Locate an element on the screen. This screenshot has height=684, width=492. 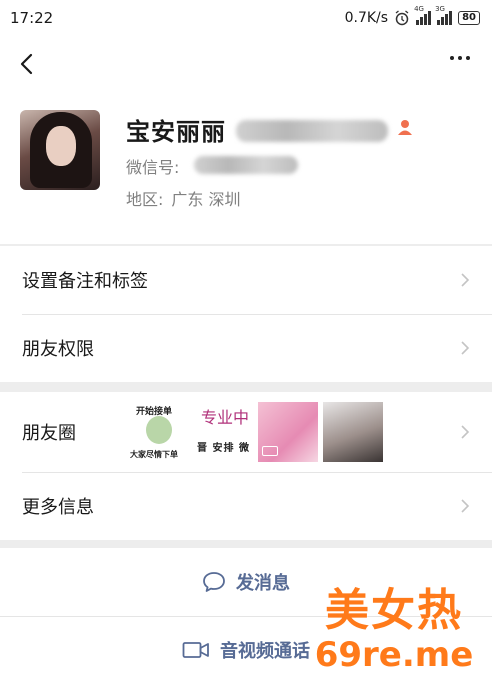
thumbnail-caption: 大家尽情下单 is located at coordinates (154, 454).